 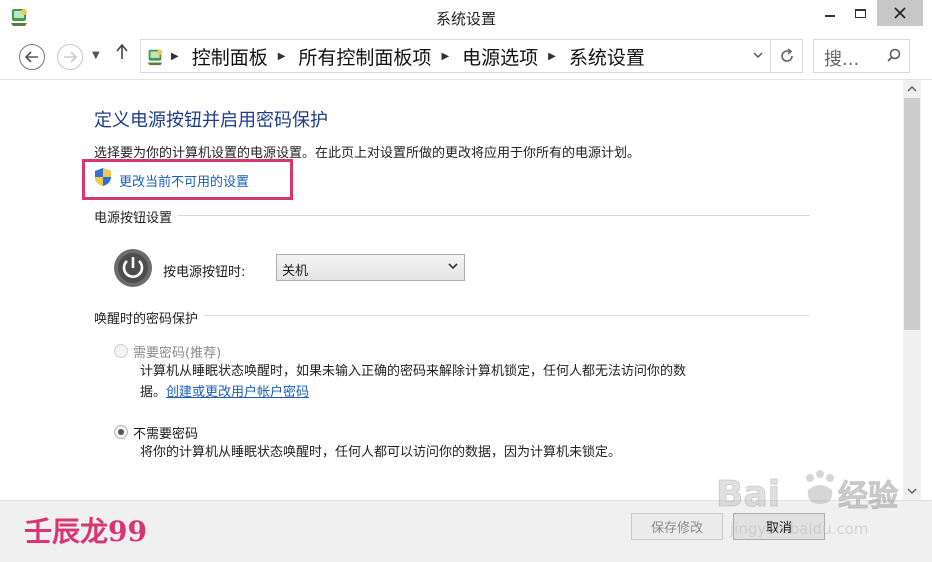 What do you see at coordinates (807, 504) in the screenshot?
I see `baidu-watermark-logo: Bai 经验 jingyan.baidu.com` at bounding box center [807, 504].